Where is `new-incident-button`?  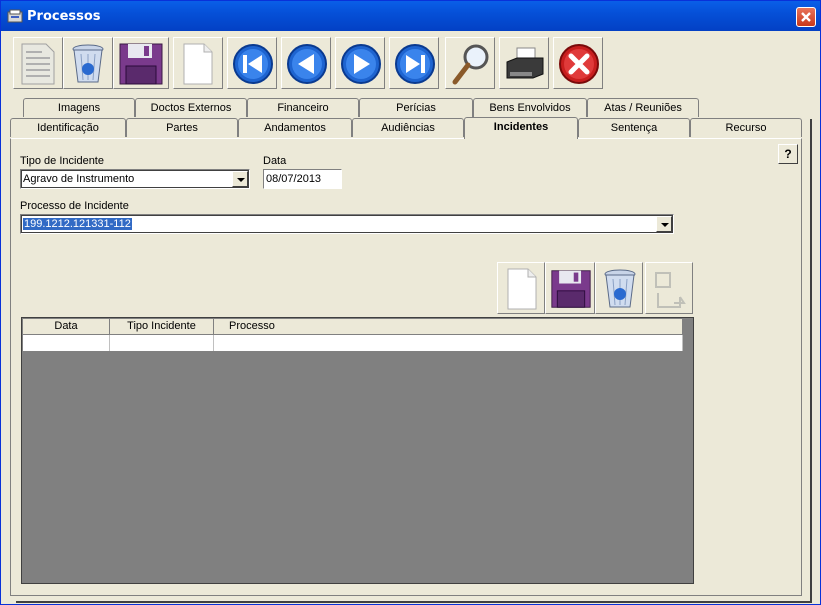 new-incident-button is located at coordinates (521, 288).